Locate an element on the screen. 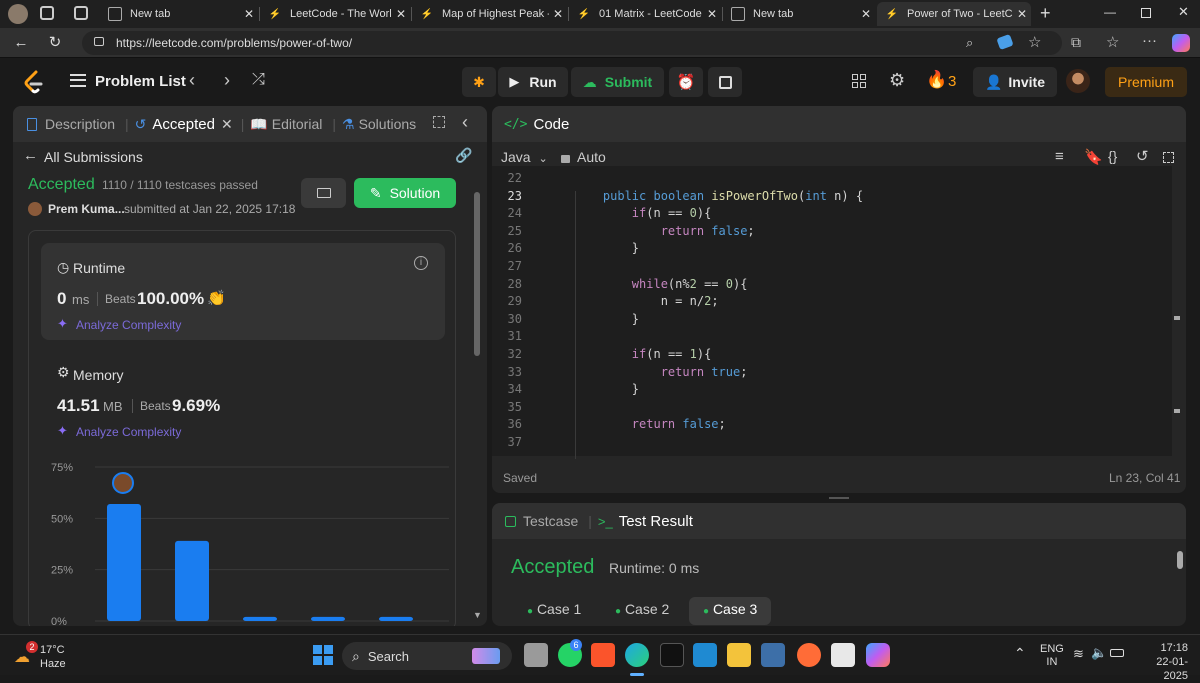 This screenshot has width=1200, height=683. zoom-icon: ⌕ is located at coordinates (969, 43).